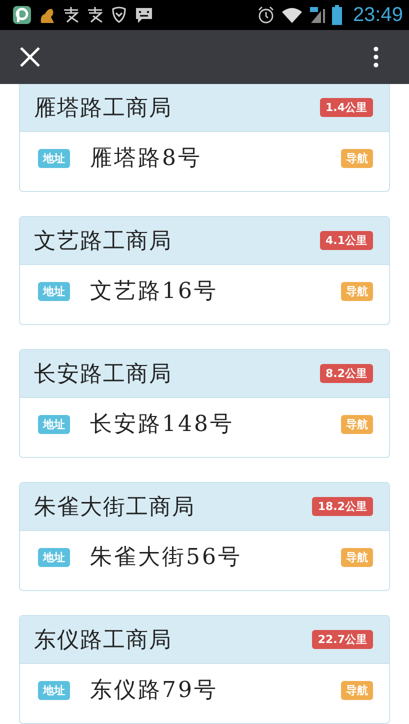 Image resolution: width=409 pixels, height=724 pixels. What do you see at coordinates (146, 159) in the screenshot?
I see `address-text: 雁塔路8号` at bounding box center [146, 159].